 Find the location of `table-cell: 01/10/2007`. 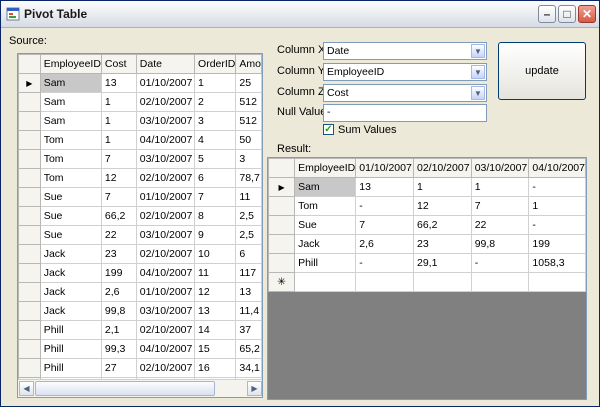

table-cell: 01/10/2007 is located at coordinates (165, 197).